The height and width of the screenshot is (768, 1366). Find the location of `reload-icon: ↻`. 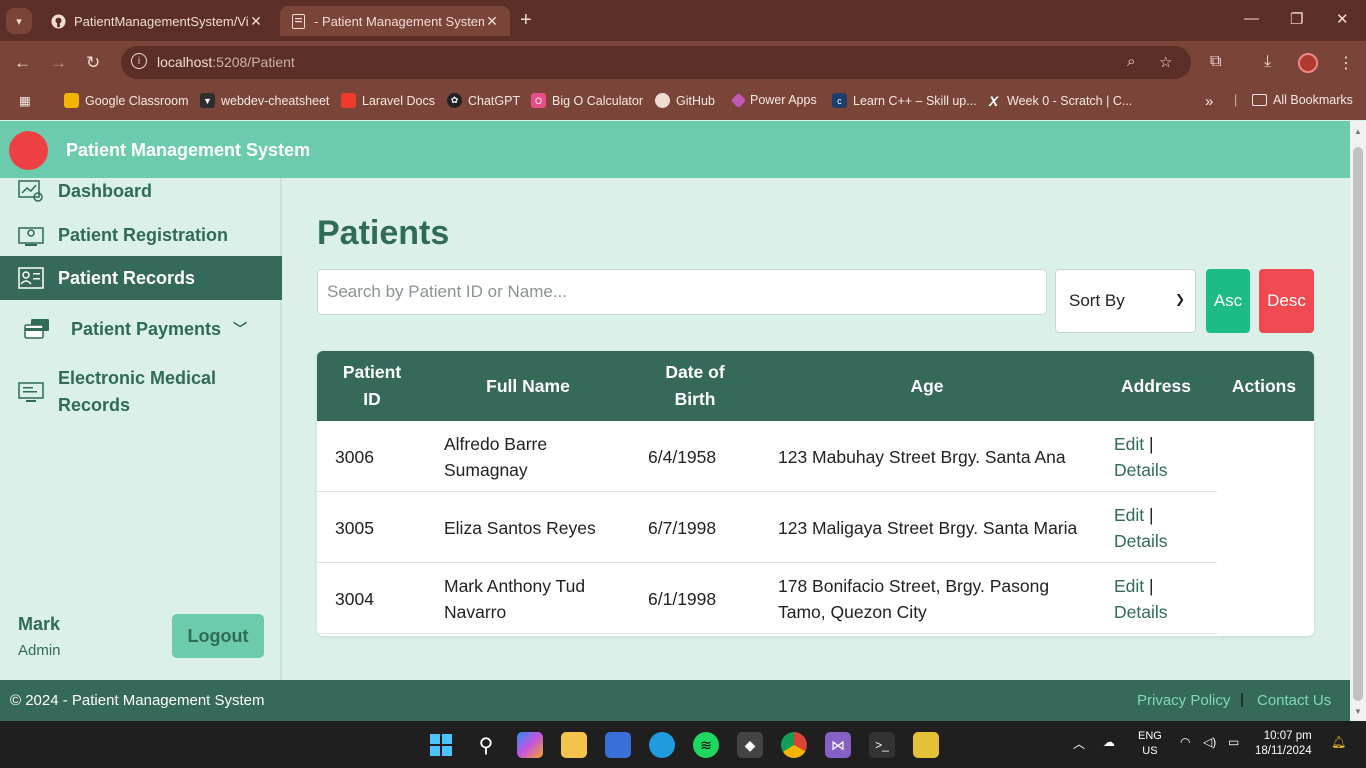

reload-icon: ↻ is located at coordinates (93, 63).